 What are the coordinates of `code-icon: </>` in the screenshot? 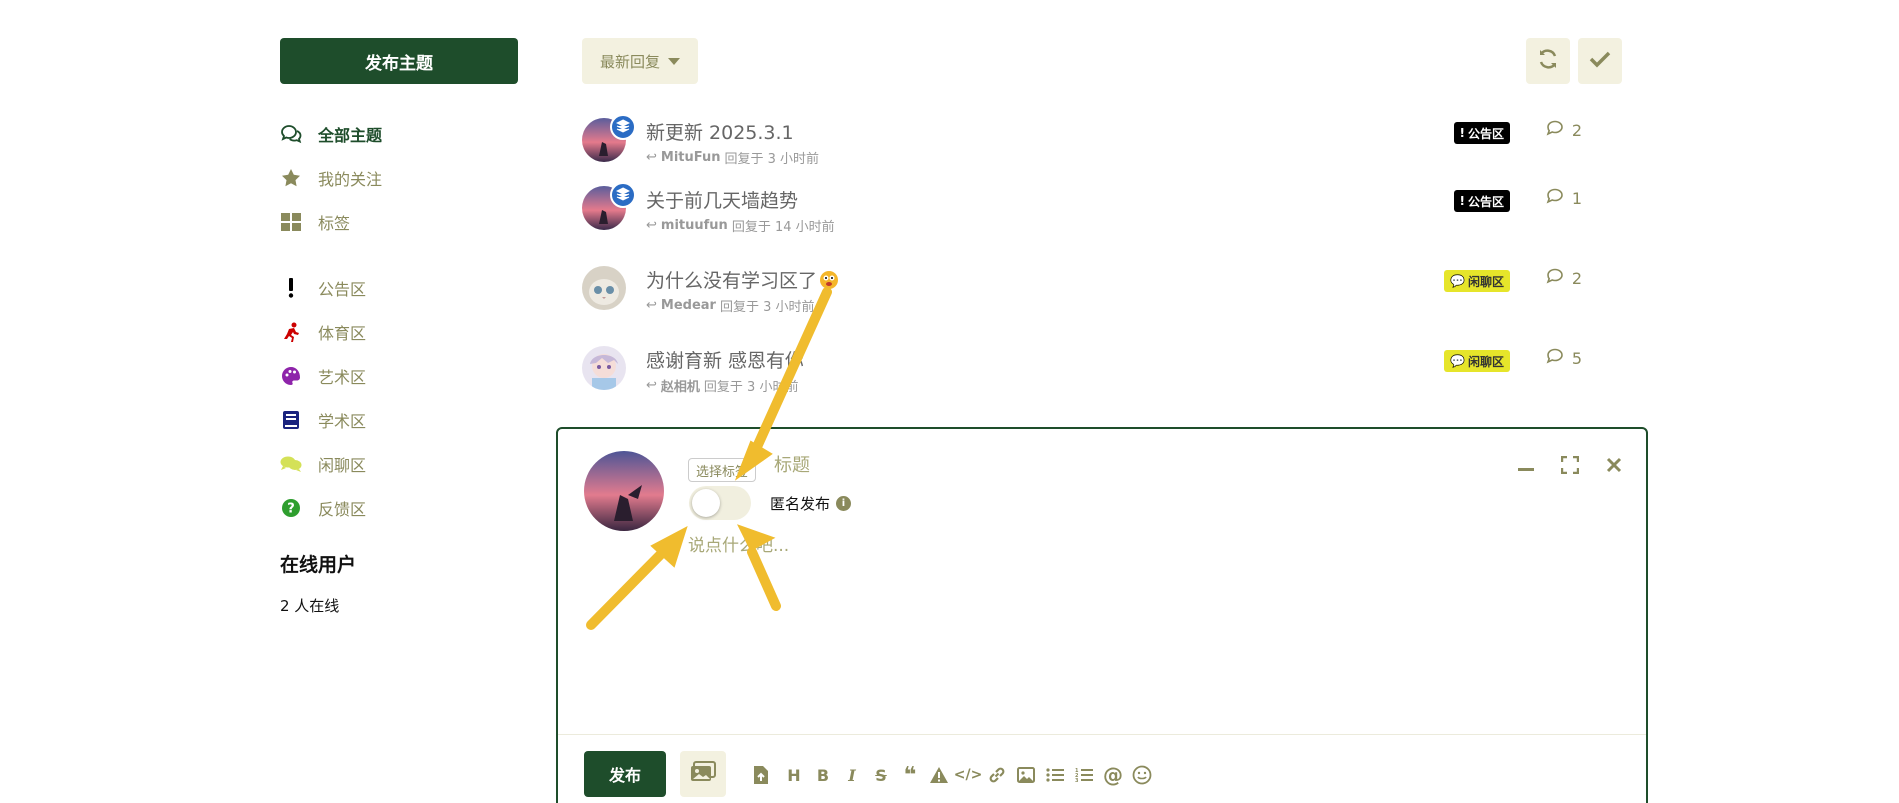 It's located at (968, 775).